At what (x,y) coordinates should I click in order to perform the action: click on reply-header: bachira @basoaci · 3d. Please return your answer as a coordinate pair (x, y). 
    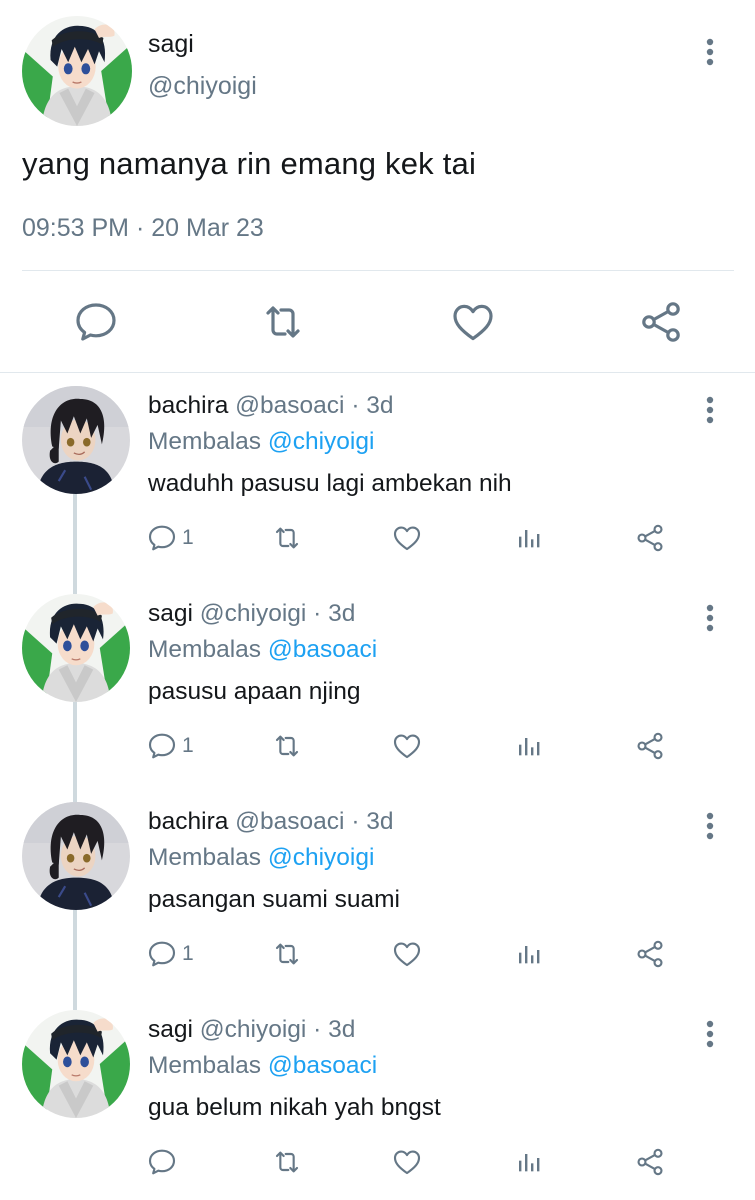
    Looking at the image, I should click on (271, 822).